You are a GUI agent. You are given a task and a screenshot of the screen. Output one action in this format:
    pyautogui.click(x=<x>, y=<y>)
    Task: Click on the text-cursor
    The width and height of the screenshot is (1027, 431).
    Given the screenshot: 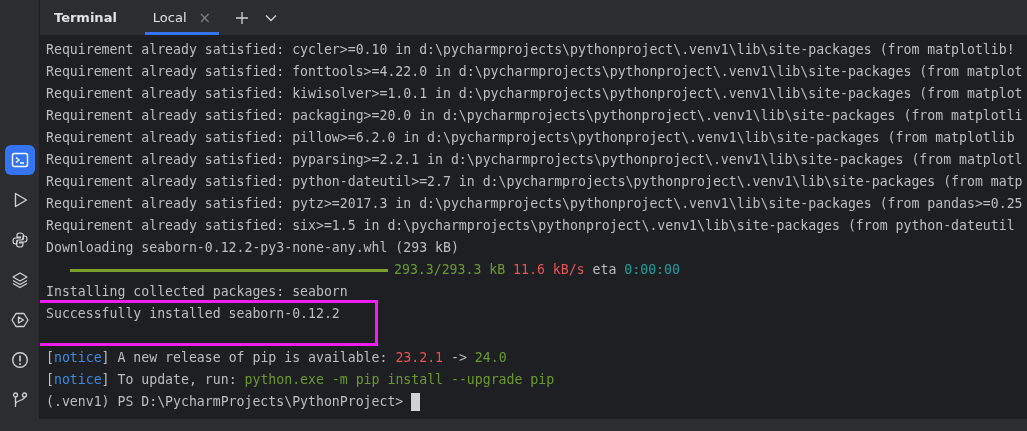 What is the action you would take?
    pyautogui.click(x=416, y=402)
    